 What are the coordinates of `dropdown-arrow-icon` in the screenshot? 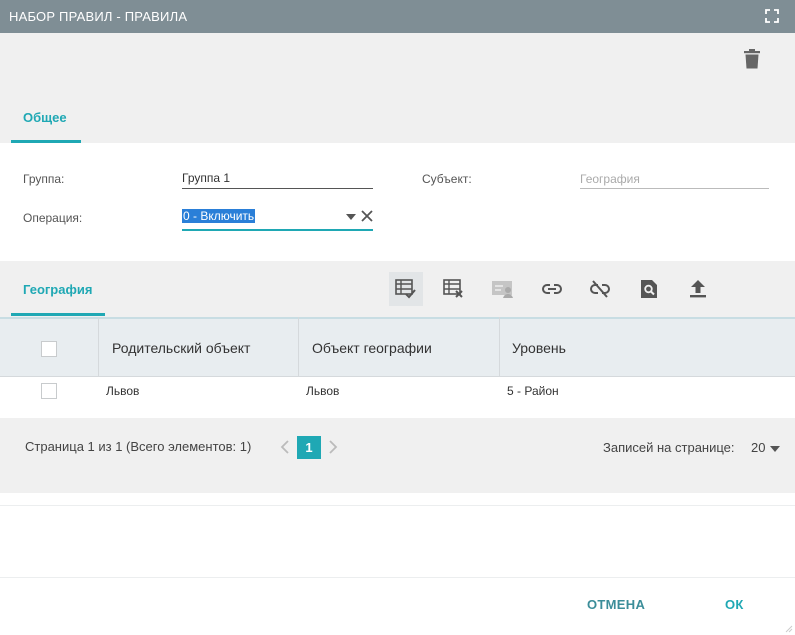 It's located at (351, 217).